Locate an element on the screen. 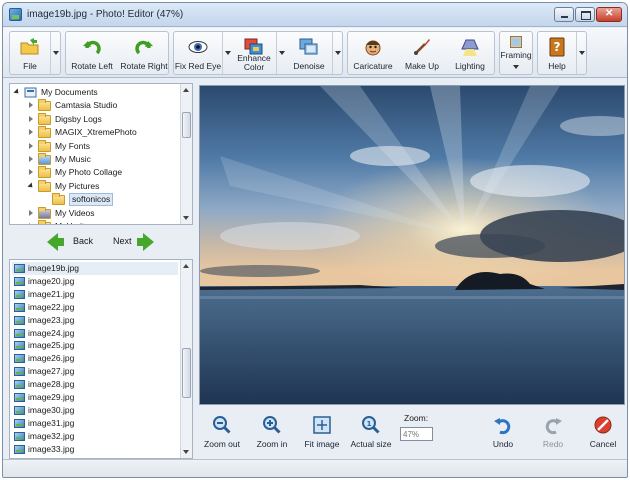  tree-item-label: My Documents is located at coordinates (69, 92).